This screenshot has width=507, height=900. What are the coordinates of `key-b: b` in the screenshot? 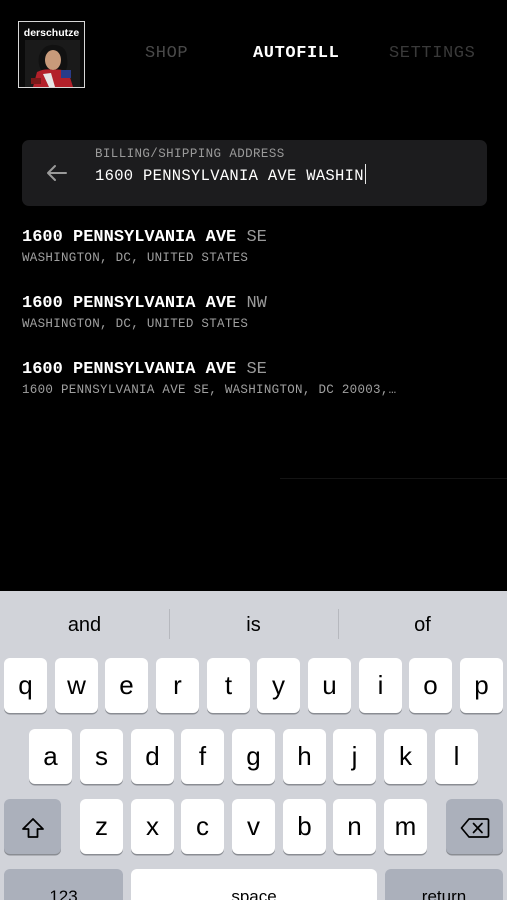 It's located at (304, 826).